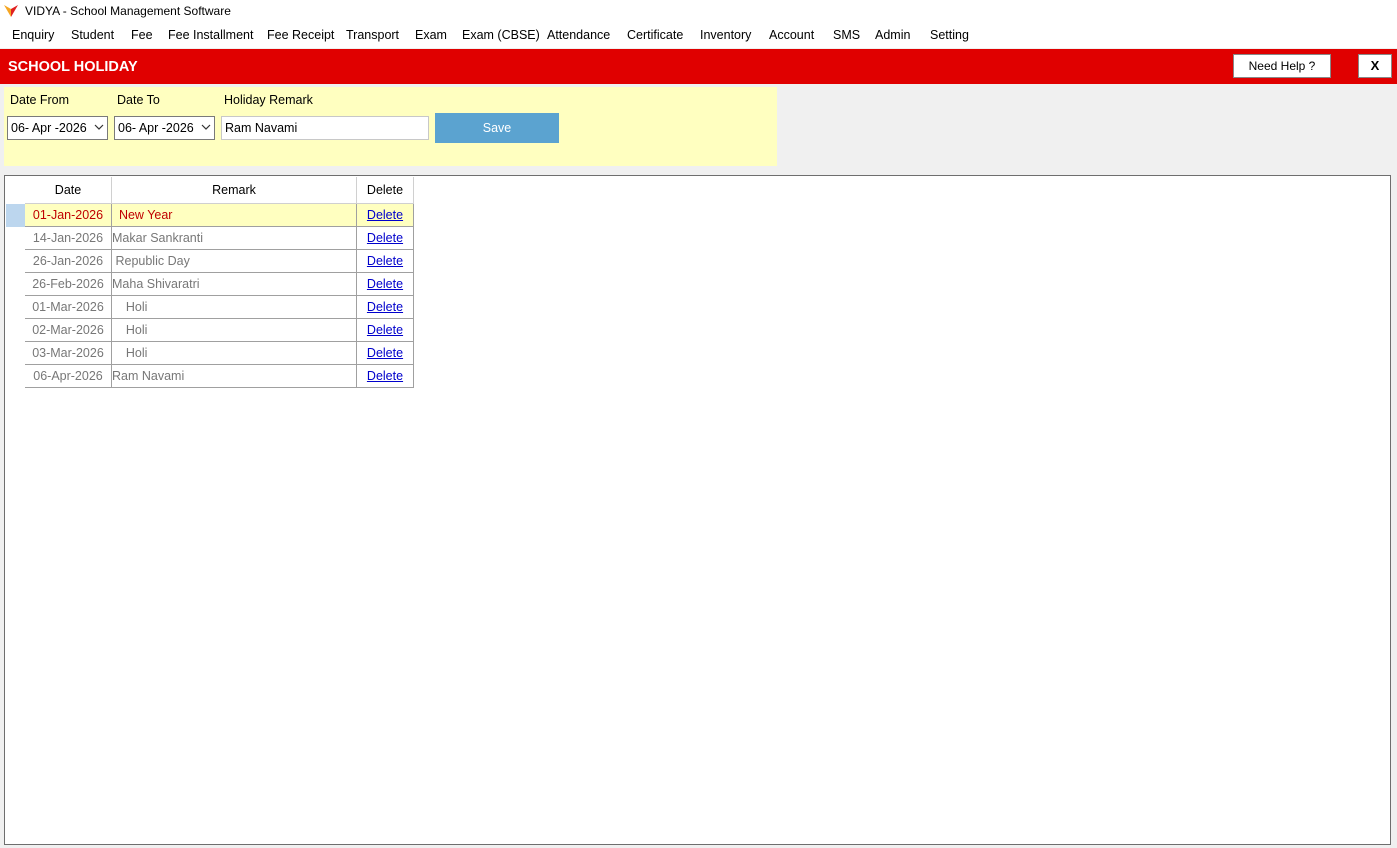 The height and width of the screenshot is (848, 1397). Describe the element at coordinates (68, 353) in the screenshot. I see `row-date: 03-Mar-2026` at that location.